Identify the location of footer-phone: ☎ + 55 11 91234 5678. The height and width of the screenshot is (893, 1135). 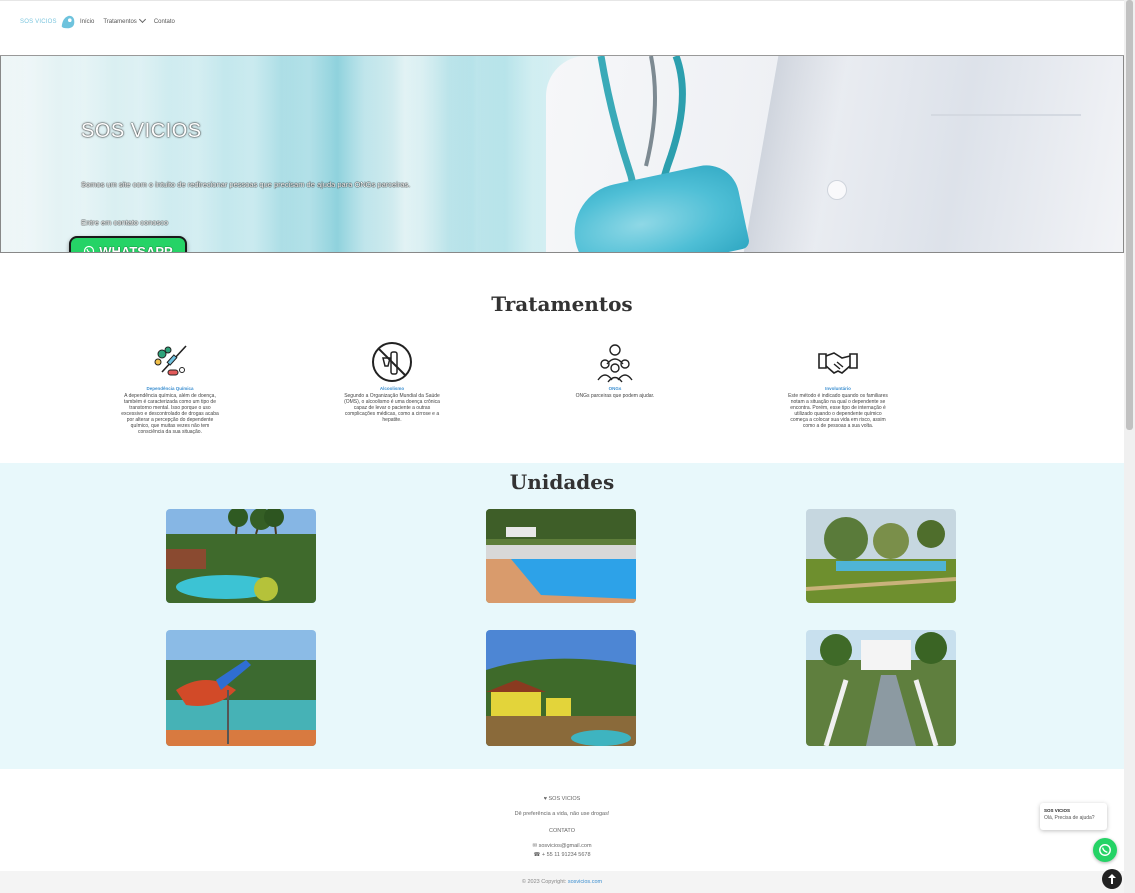
(562, 855).